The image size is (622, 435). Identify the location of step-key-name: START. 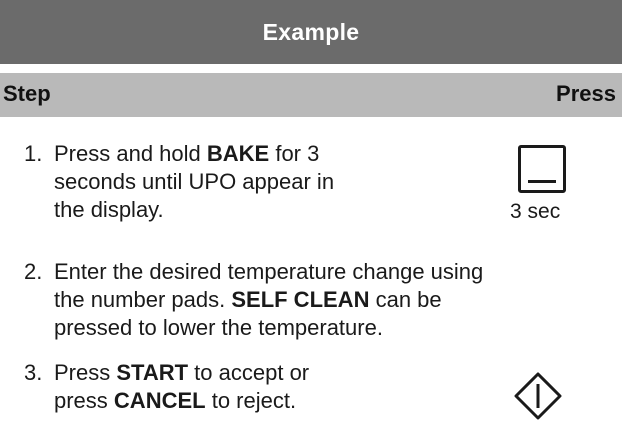
(152, 372).